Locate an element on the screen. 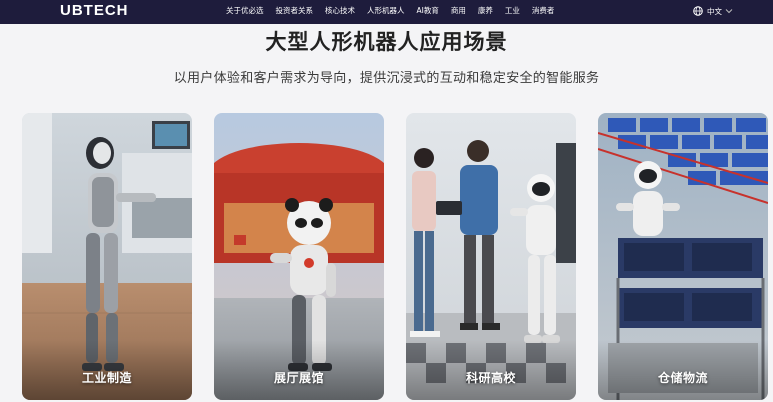  card-label: 工业制造 is located at coordinates (106, 378).